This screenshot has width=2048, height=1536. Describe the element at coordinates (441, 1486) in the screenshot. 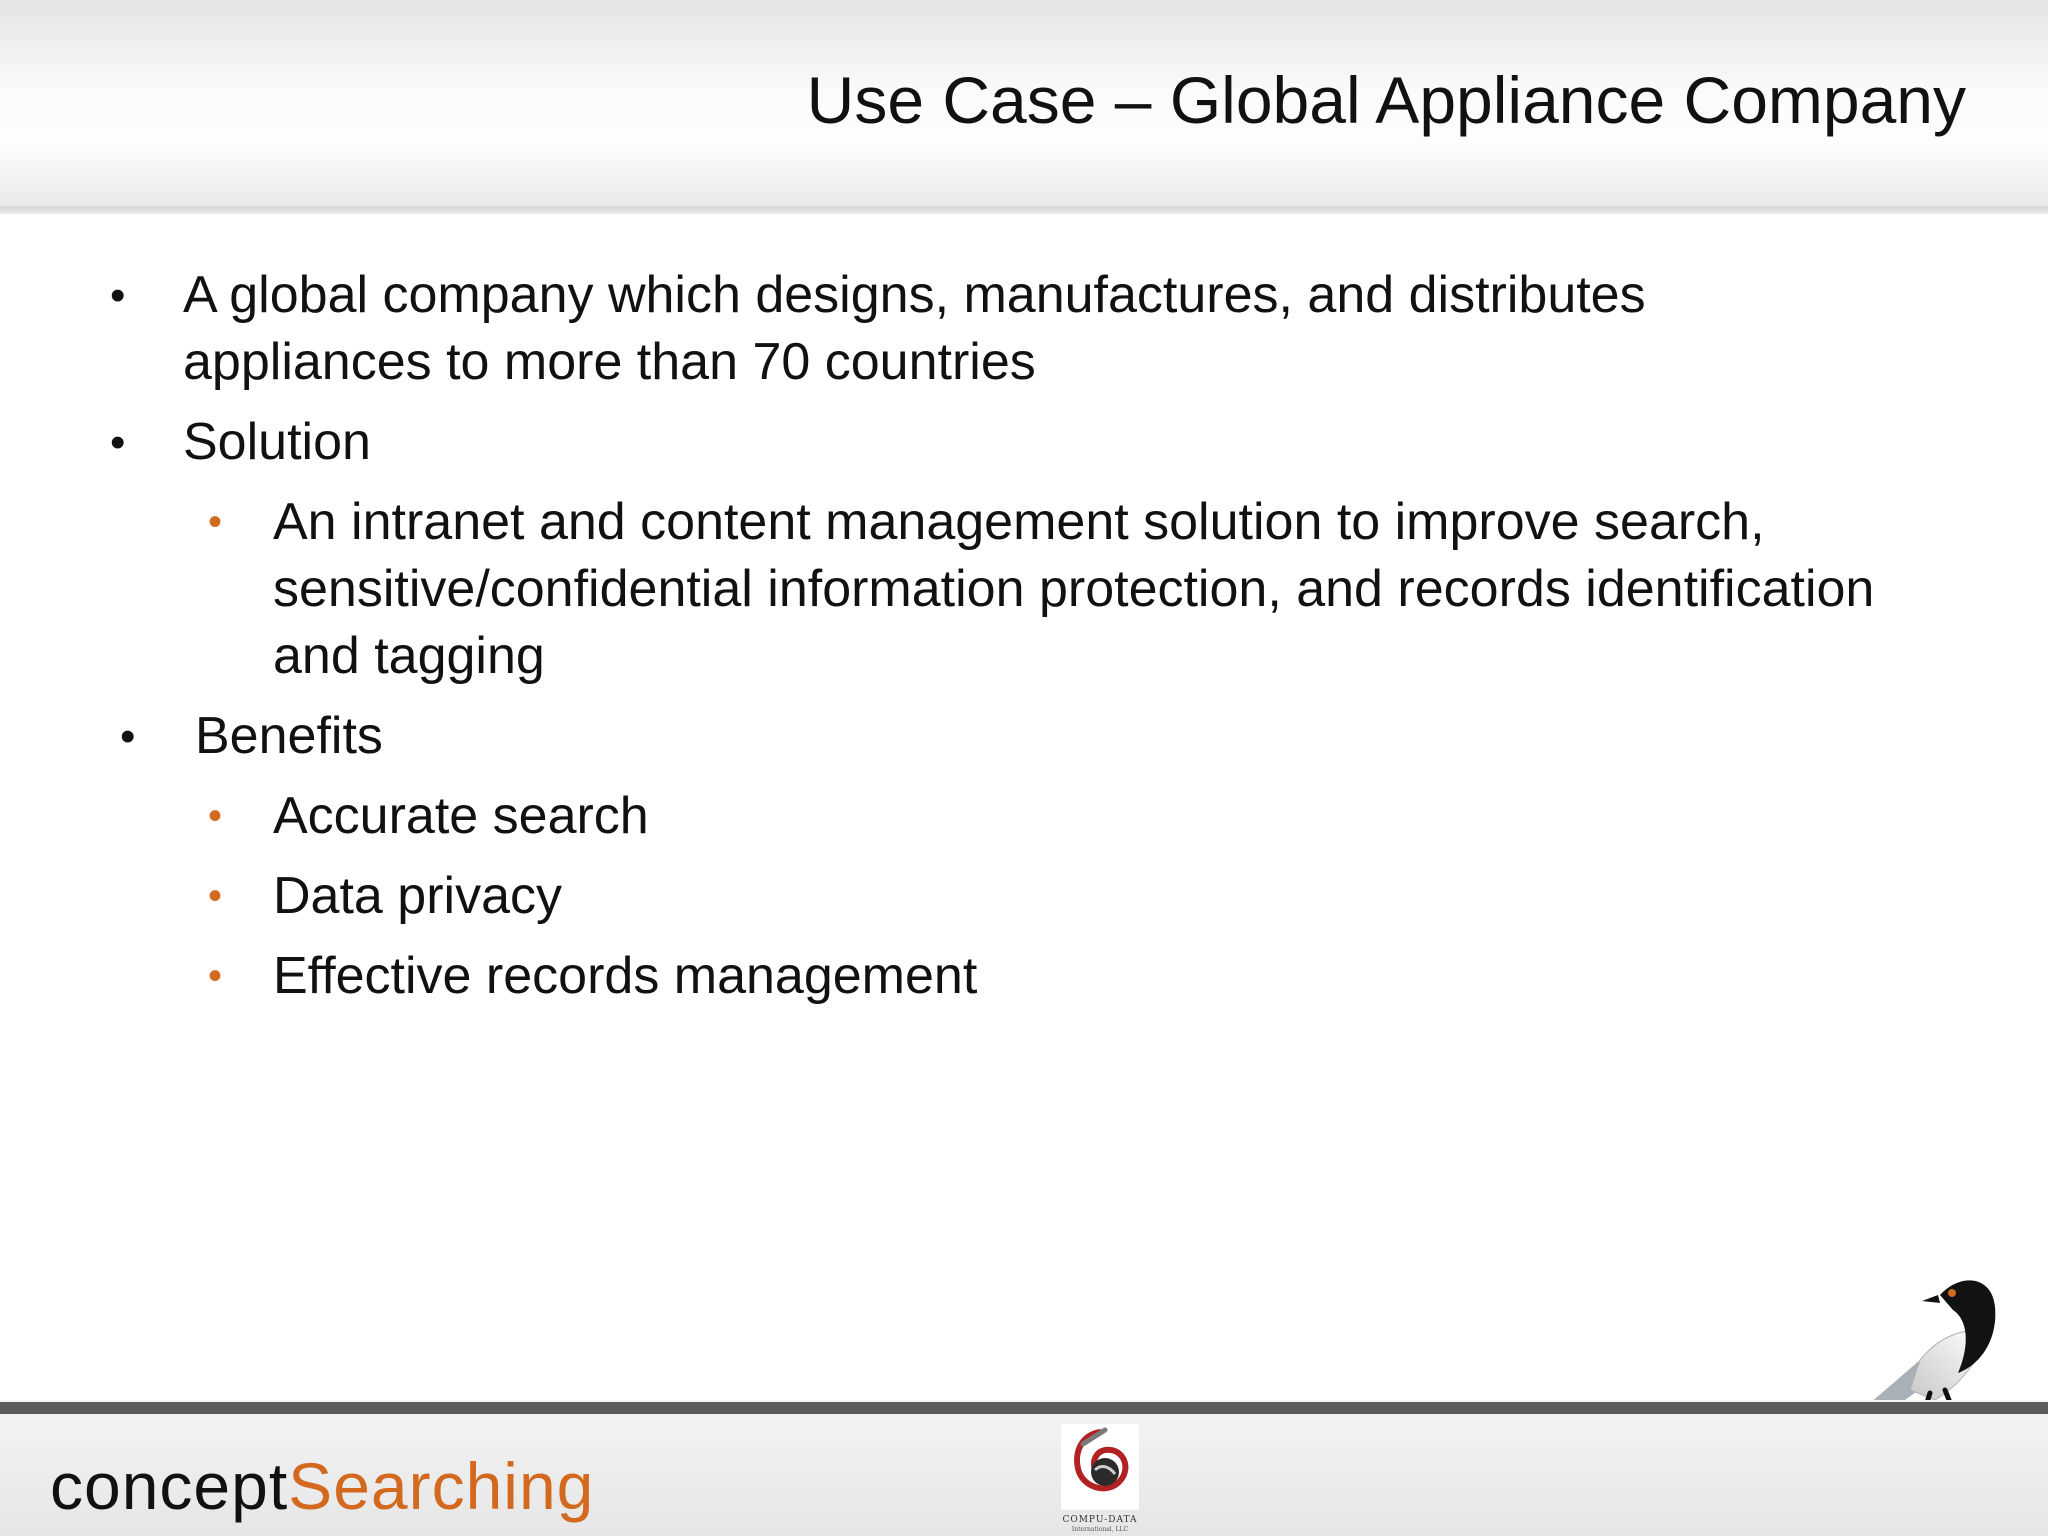

I see `logo-text-searching: Searching` at that location.